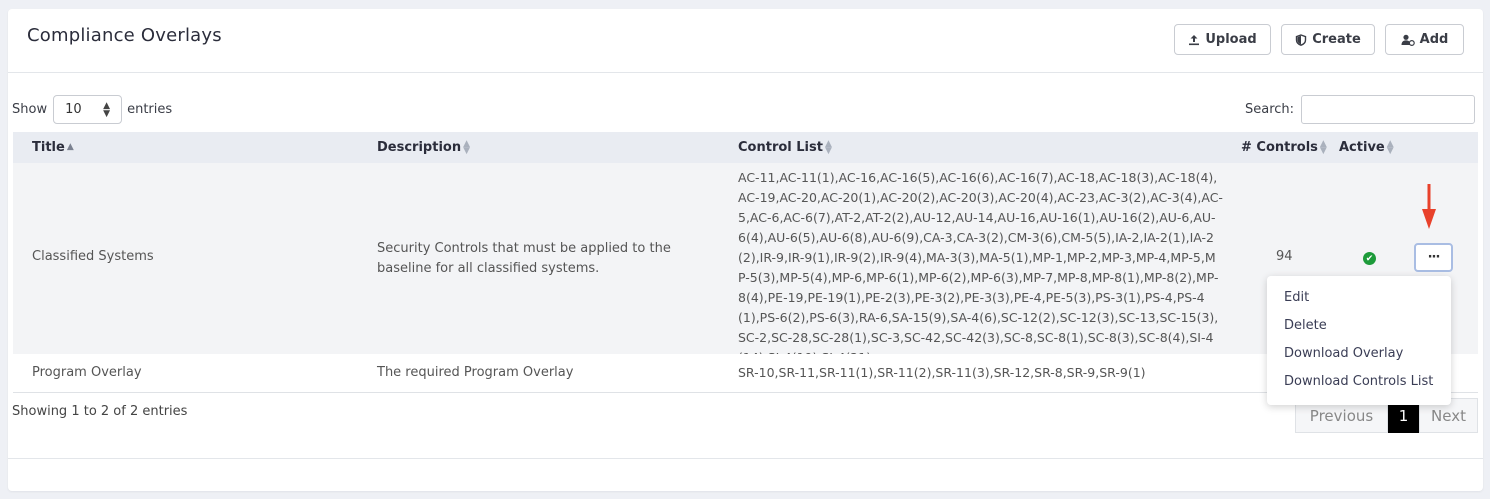 The image size is (1490, 499). Describe the element at coordinates (424, 147) in the screenshot. I see `column-header-description: Description ▲ ▼` at that location.